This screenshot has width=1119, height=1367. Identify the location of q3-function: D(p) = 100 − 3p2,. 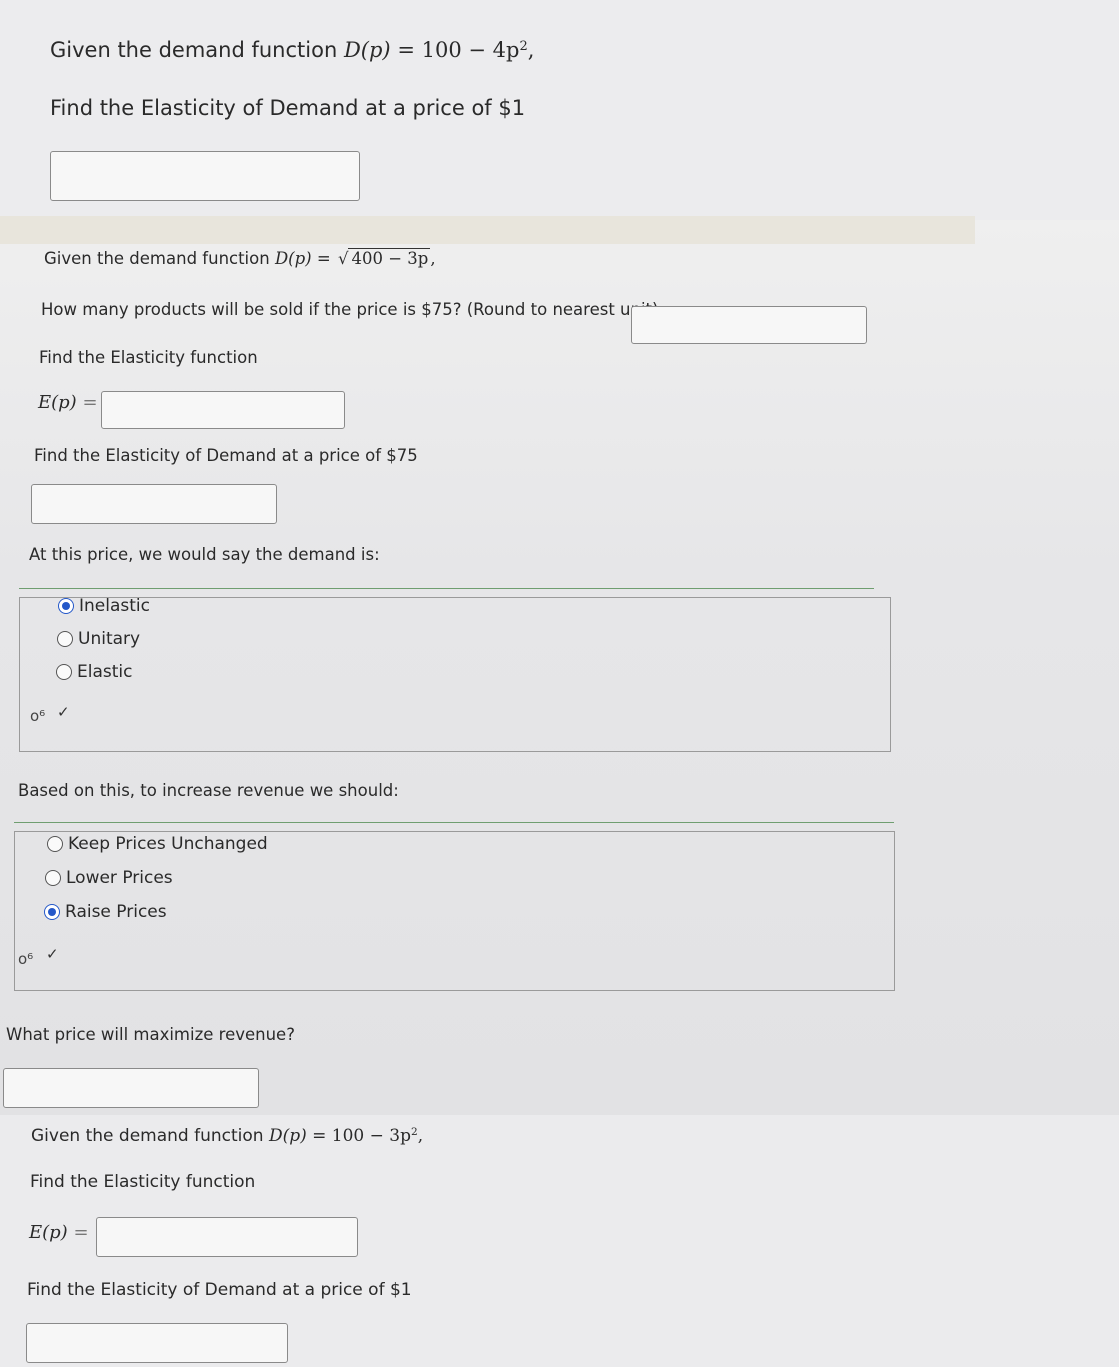
(346, 1136).